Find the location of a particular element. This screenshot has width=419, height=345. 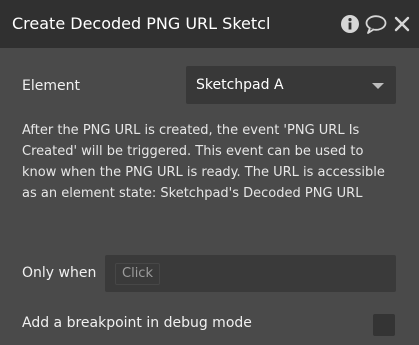

panel-title: Create Decoded PNG URL Sketcl is located at coordinates (141, 23).